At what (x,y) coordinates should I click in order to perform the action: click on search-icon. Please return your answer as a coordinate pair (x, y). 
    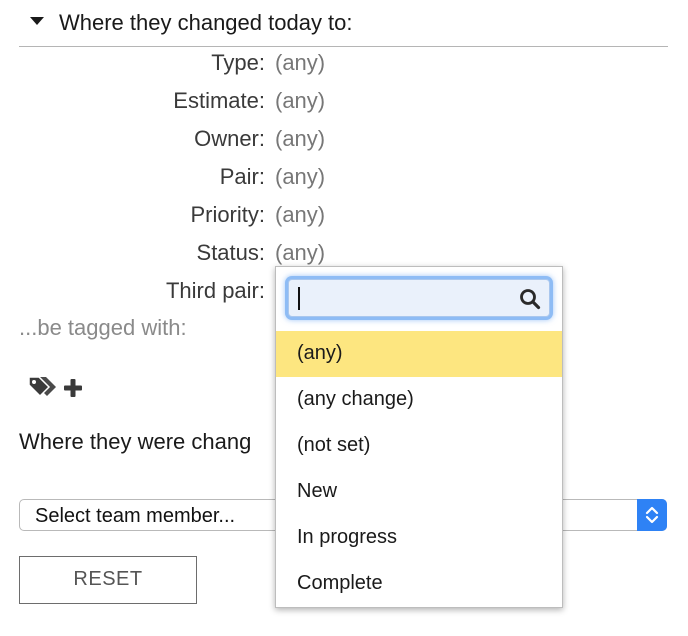
    Looking at the image, I should click on (530, 299).